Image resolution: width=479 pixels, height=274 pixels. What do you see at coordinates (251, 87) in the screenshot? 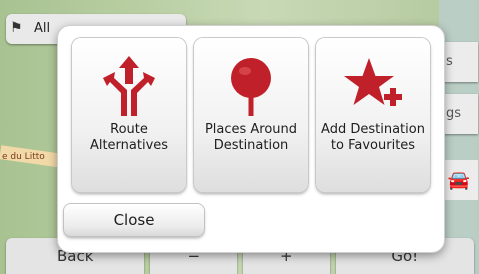
I see `places-pin-icon` at bounding box center [251, 87].